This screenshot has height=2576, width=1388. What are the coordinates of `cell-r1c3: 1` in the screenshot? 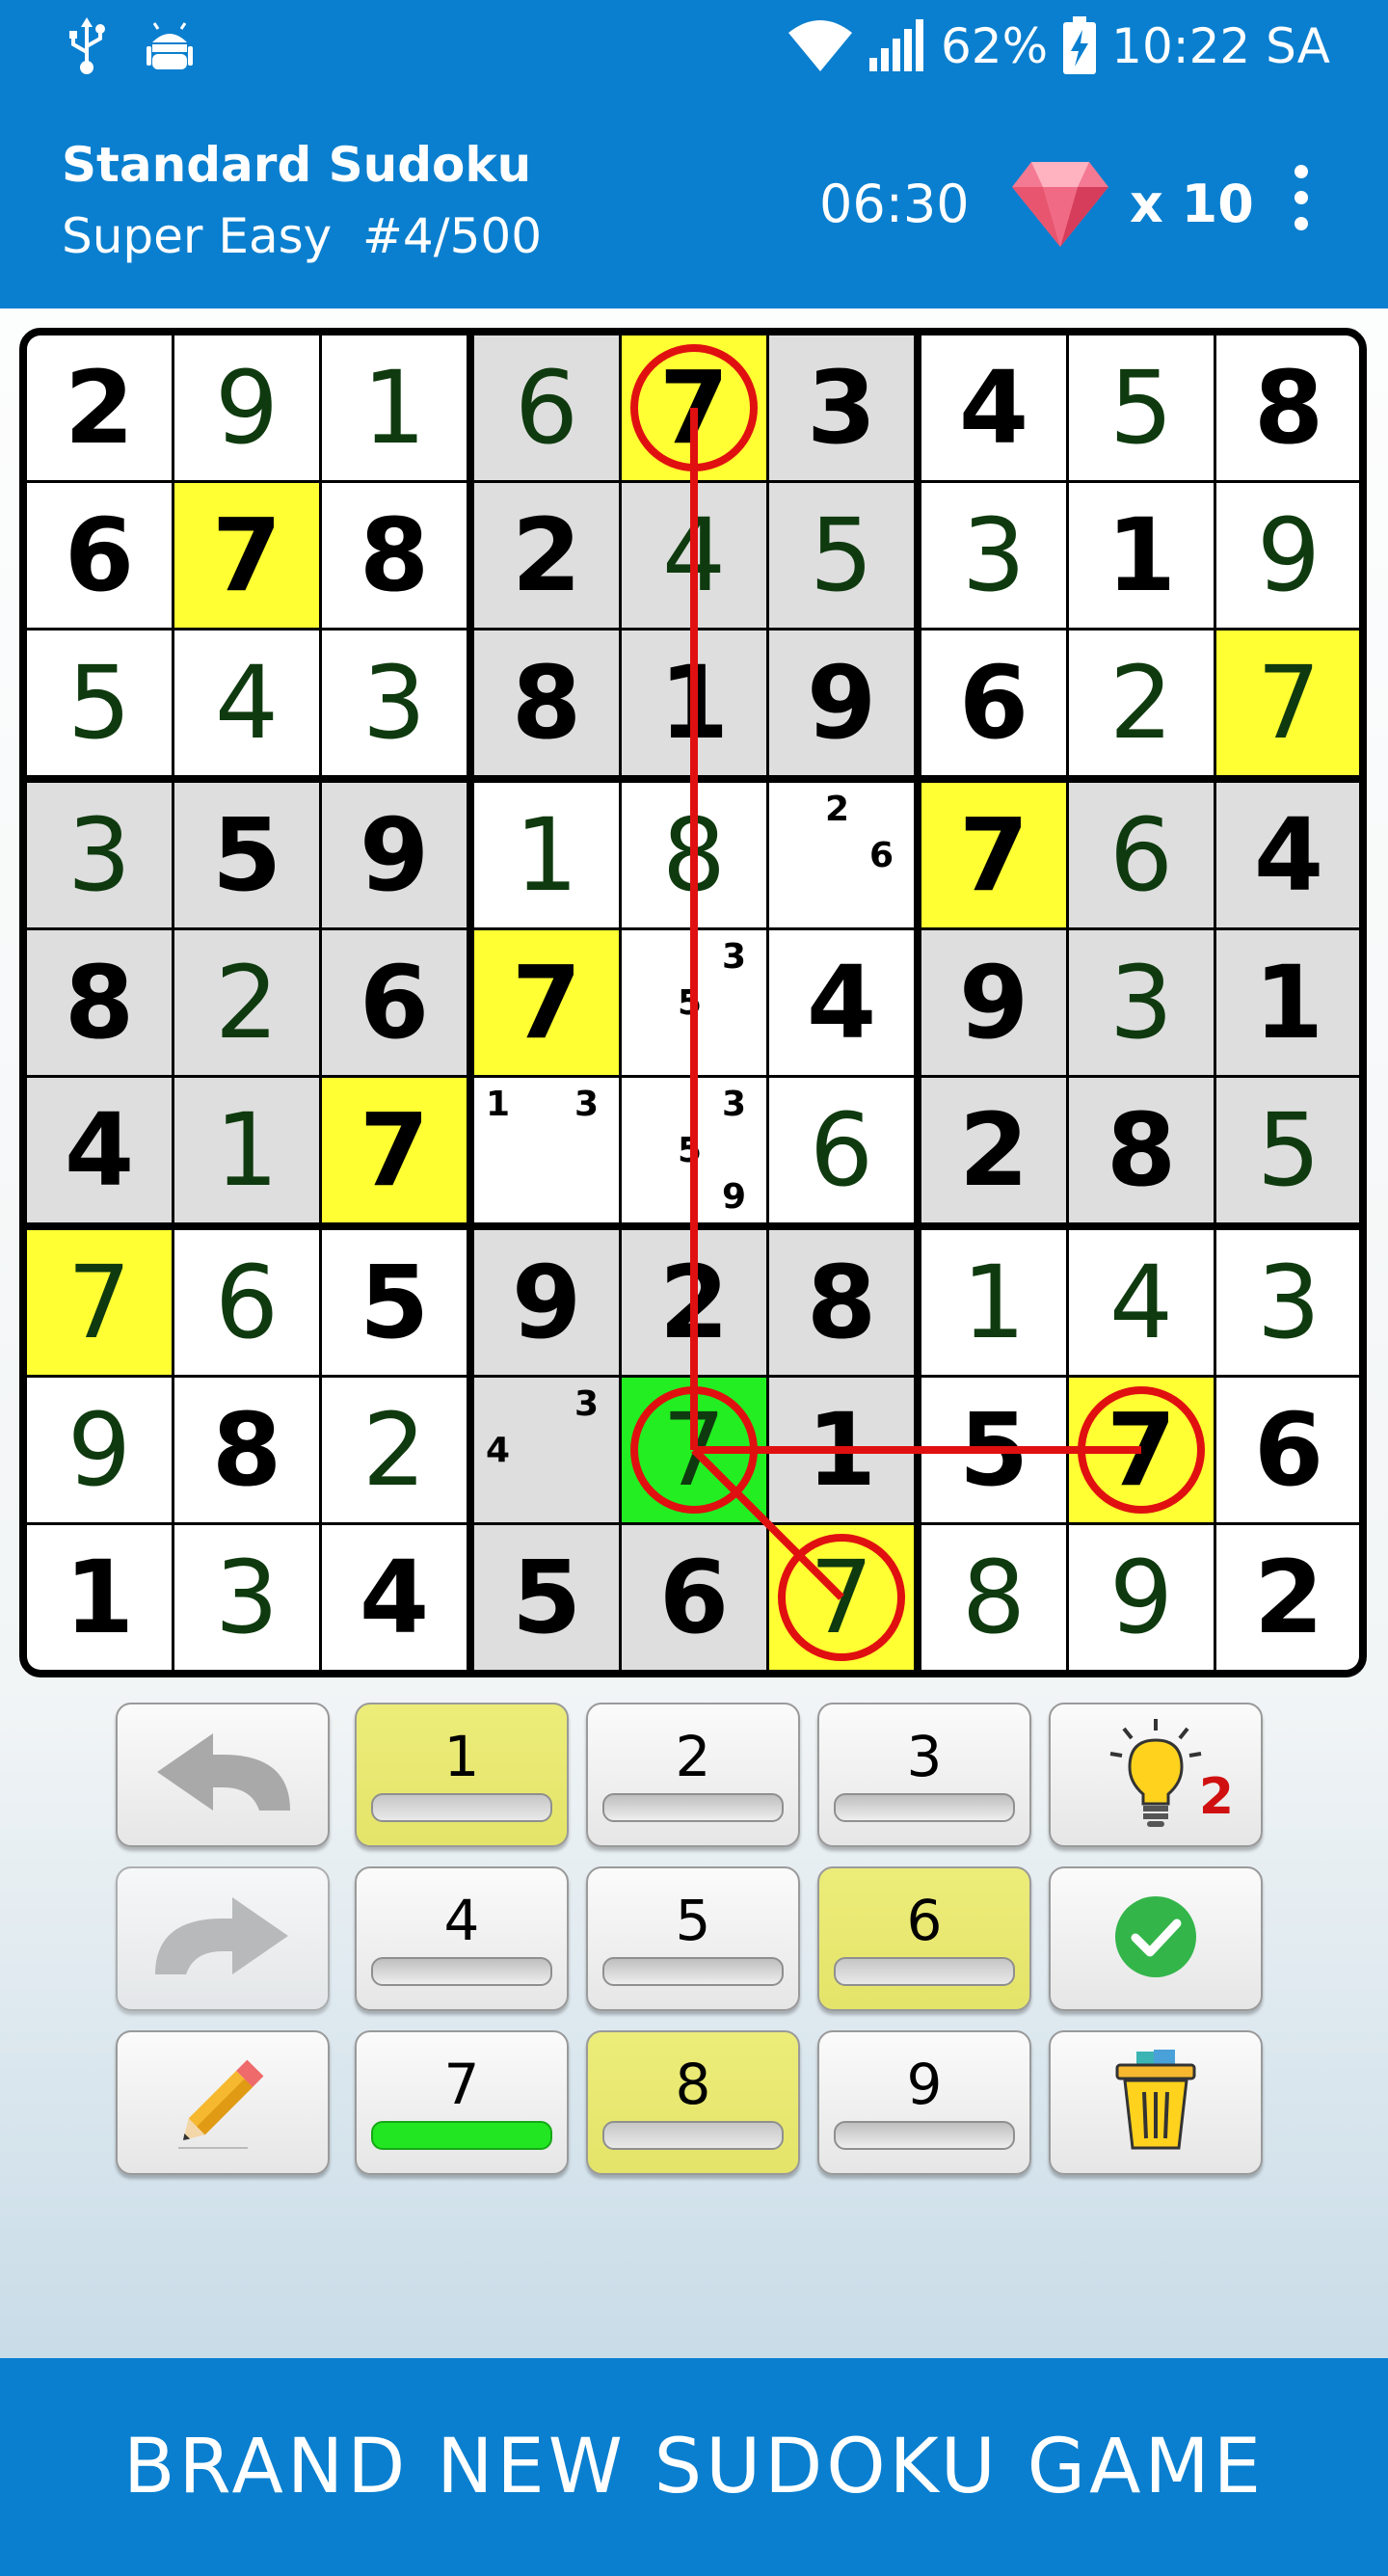 It's located at (394, 408).